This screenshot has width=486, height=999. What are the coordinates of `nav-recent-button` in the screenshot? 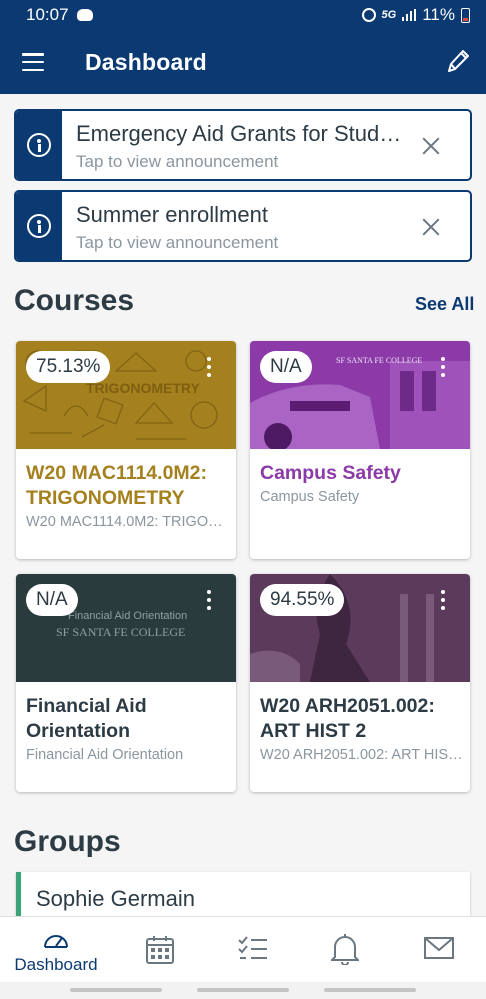 It's located at (116, 990).